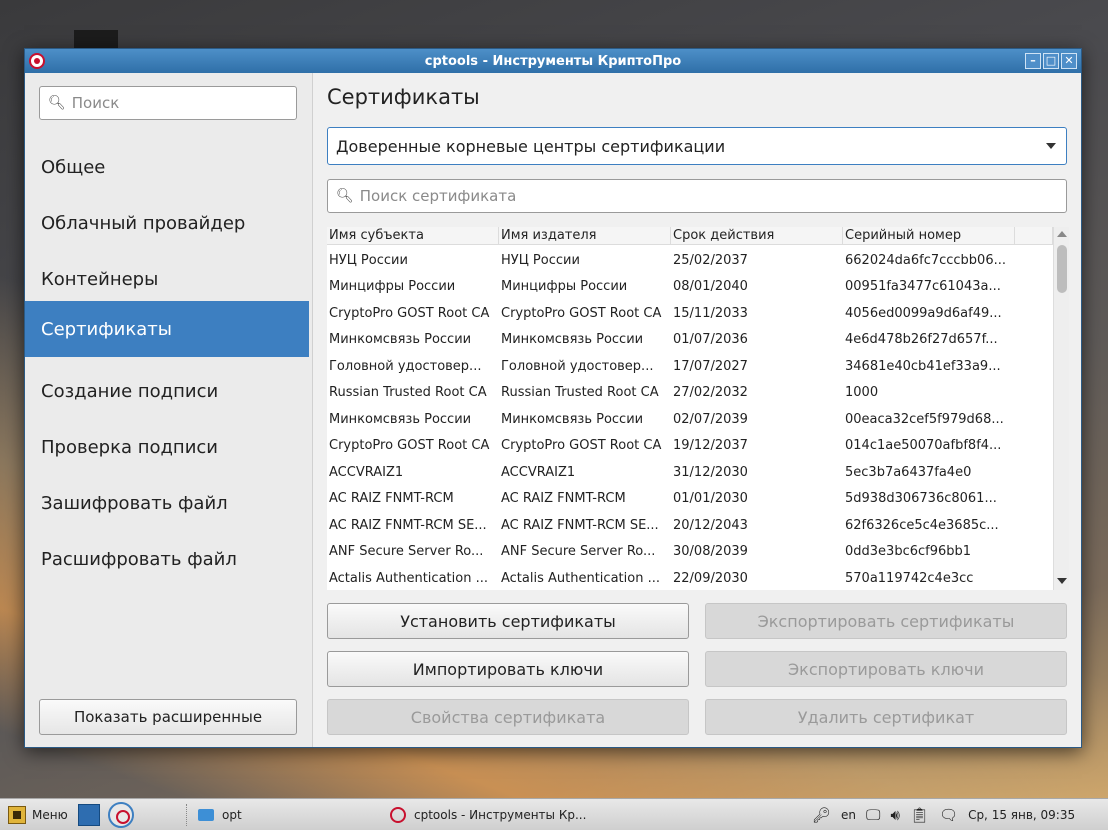 This screenshot has width=1108, height=830. Describe the element at coordinates (1061, 408) in the screenshot. I see `table-scrollbar` at that location.